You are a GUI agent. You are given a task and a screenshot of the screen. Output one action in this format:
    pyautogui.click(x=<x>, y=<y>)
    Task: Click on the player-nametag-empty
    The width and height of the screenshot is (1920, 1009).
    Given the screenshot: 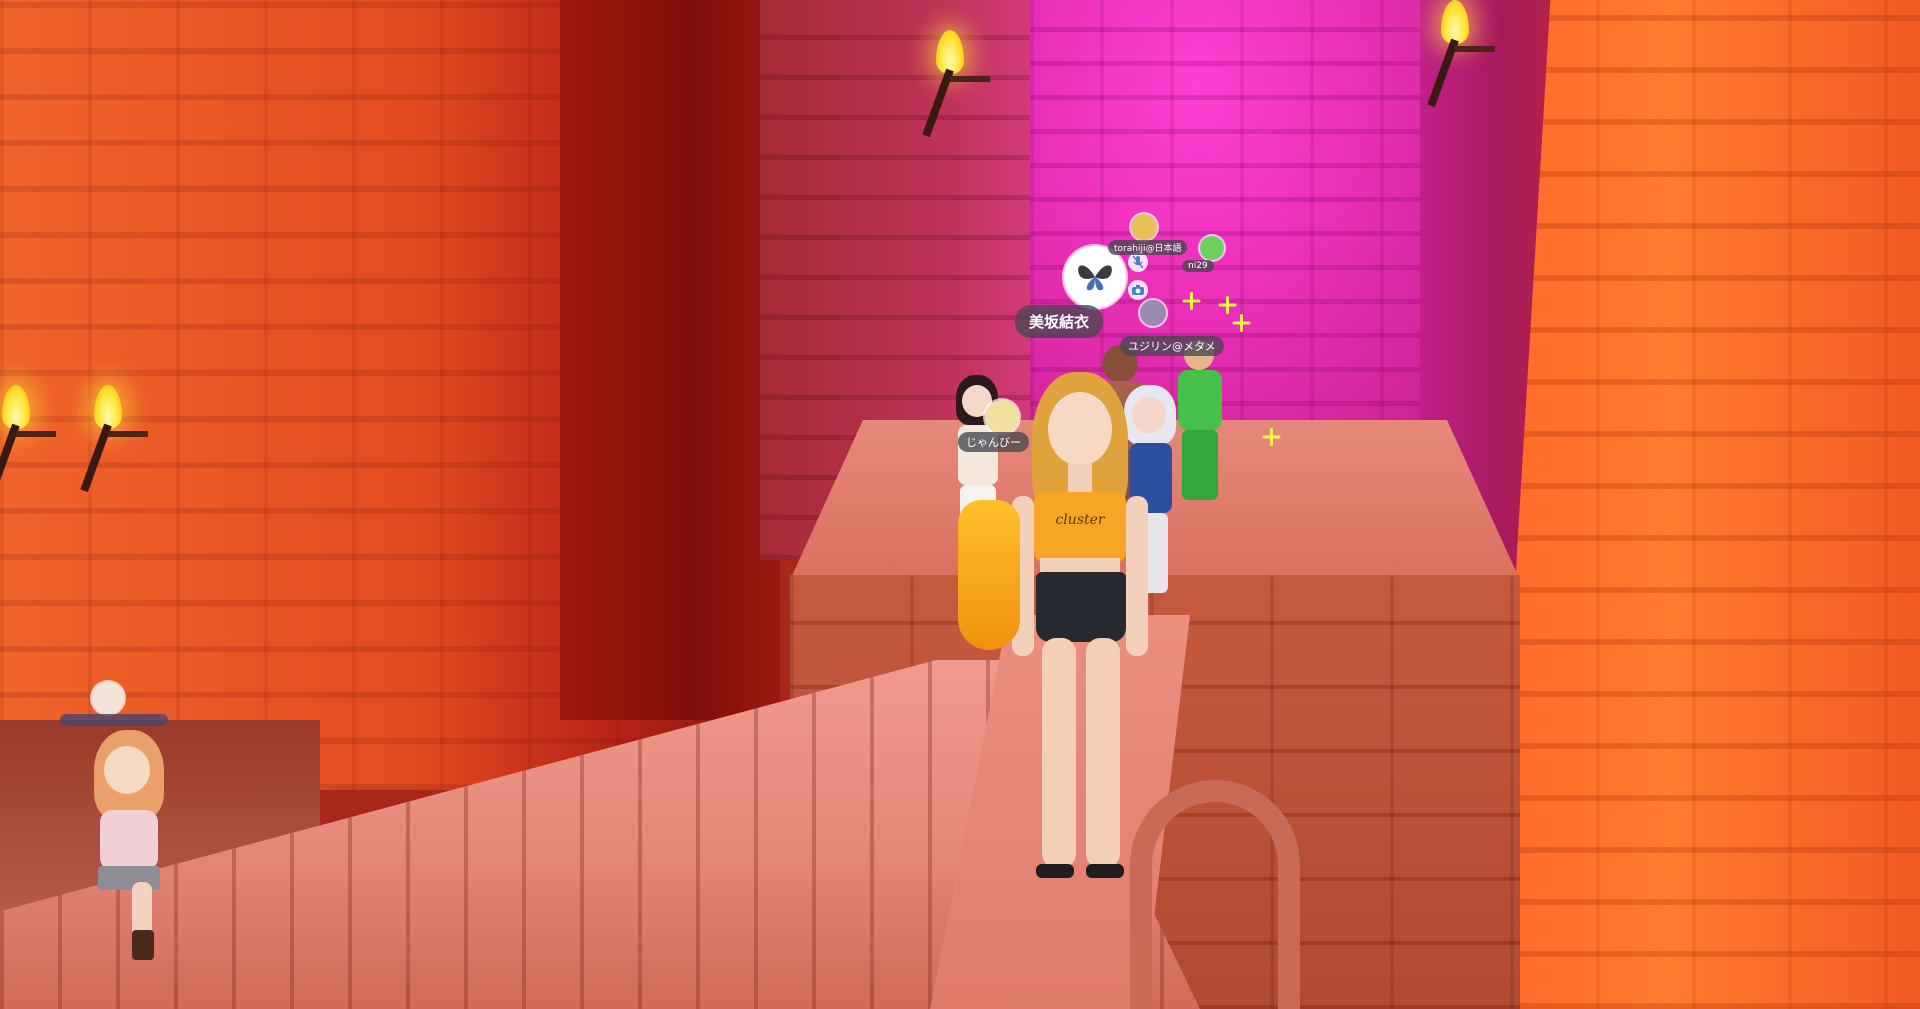 What is the action you would take?
    pyautogui.click(x=114, y=720)
    